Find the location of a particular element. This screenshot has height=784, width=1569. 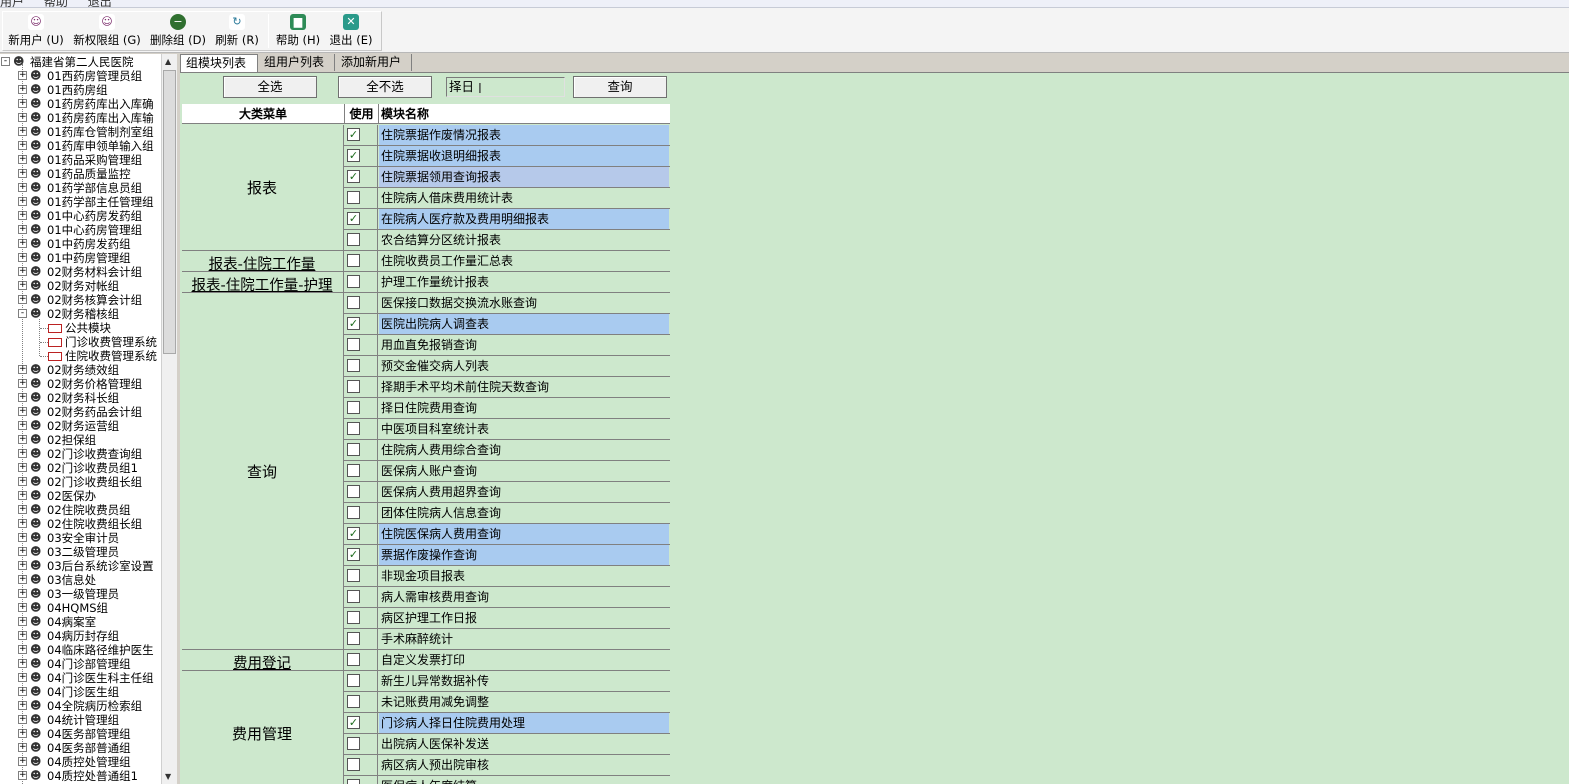

module-row: 新生儿异常数据补传 is located at coordinates (507, 681).